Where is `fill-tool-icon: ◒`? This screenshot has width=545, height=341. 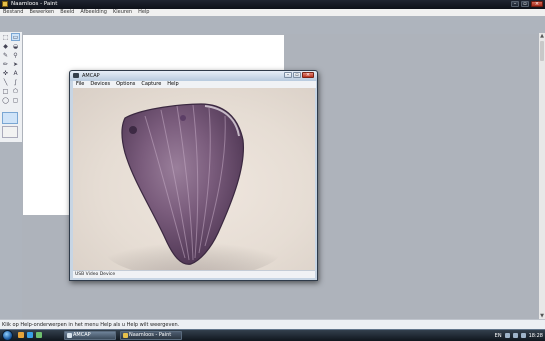 fill-tool-icon: ◒ is located at coordinates (15, 46).